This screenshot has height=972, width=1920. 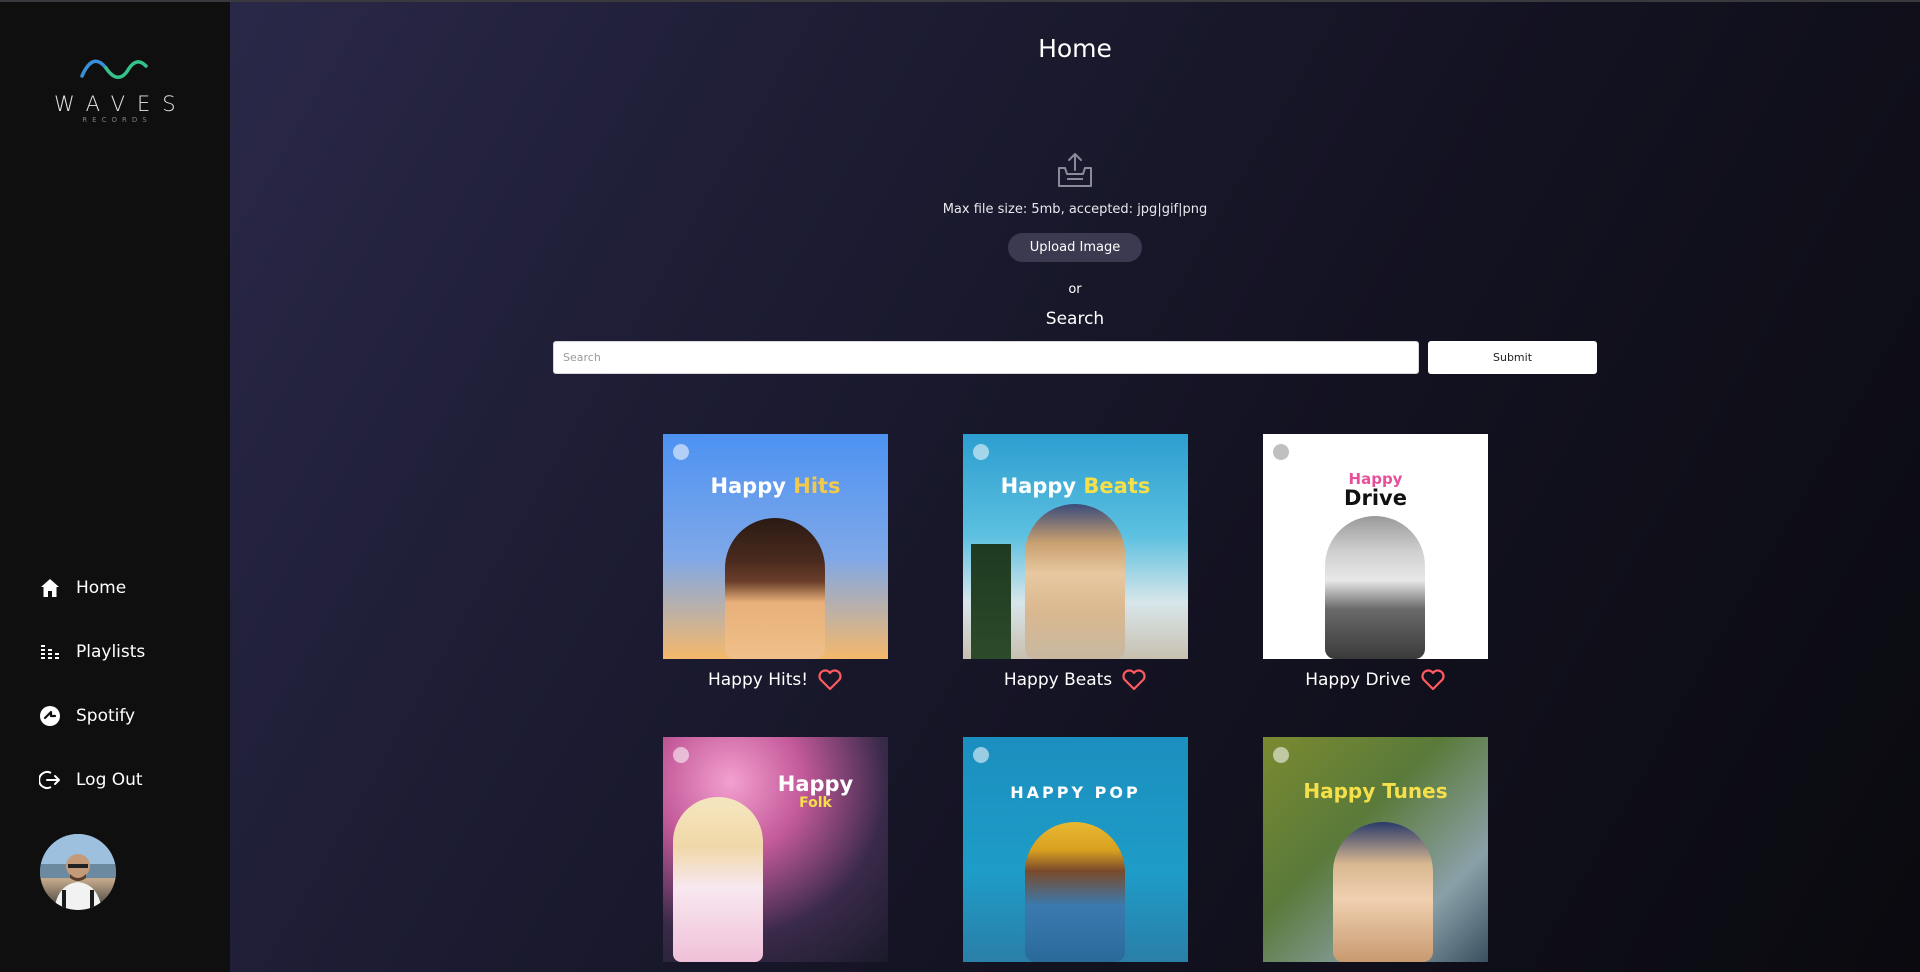 I want to click on sidebar-item-spotify: Spotify, so click(x=86, y=716).